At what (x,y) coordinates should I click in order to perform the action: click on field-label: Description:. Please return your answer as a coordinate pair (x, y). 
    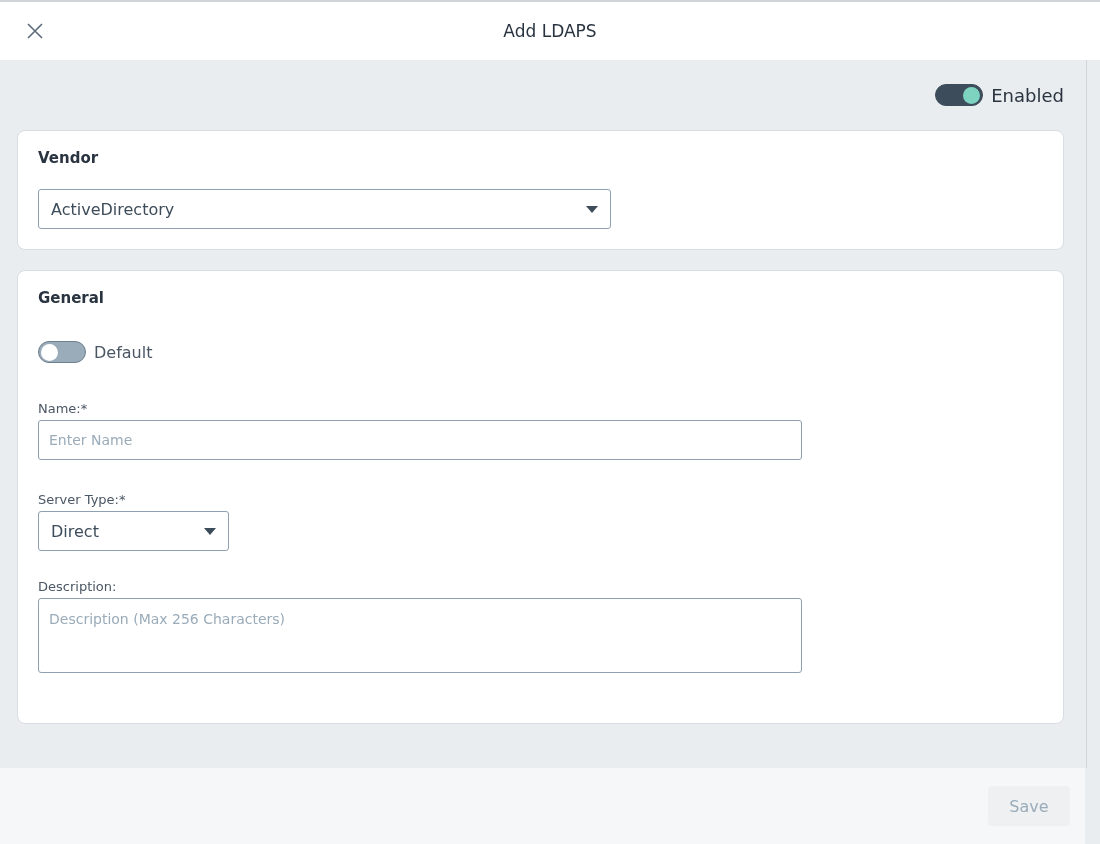
    Looking at the image, I should click on (78, 586).